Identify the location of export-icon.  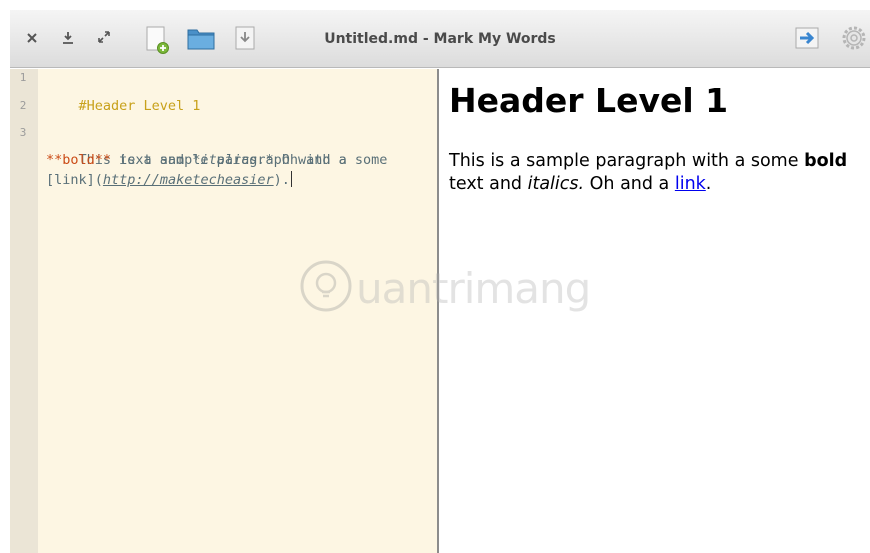
(808, 38).